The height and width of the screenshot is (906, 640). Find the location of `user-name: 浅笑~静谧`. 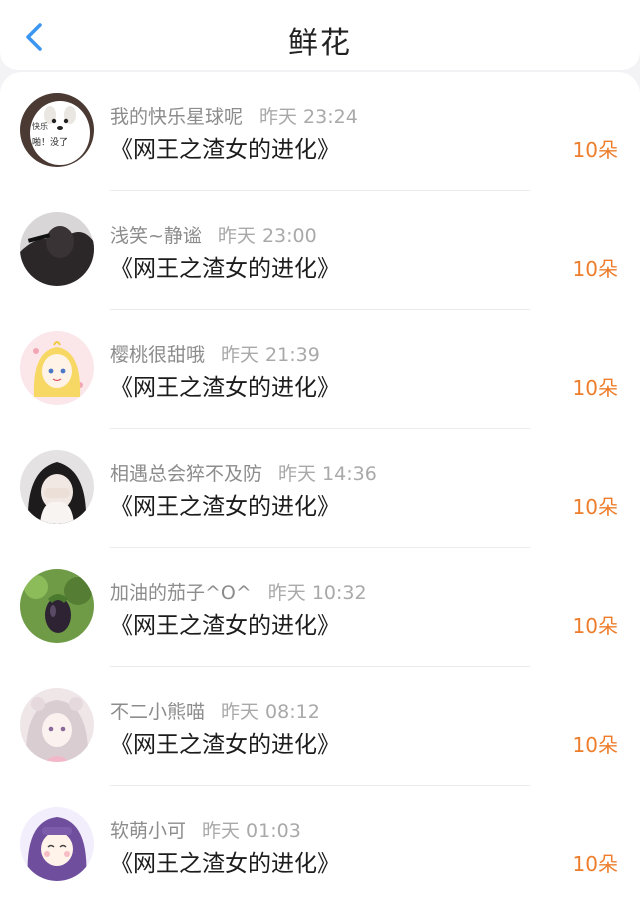

user-name: 浅笑~静谧 is located at coordinates (156, 236).